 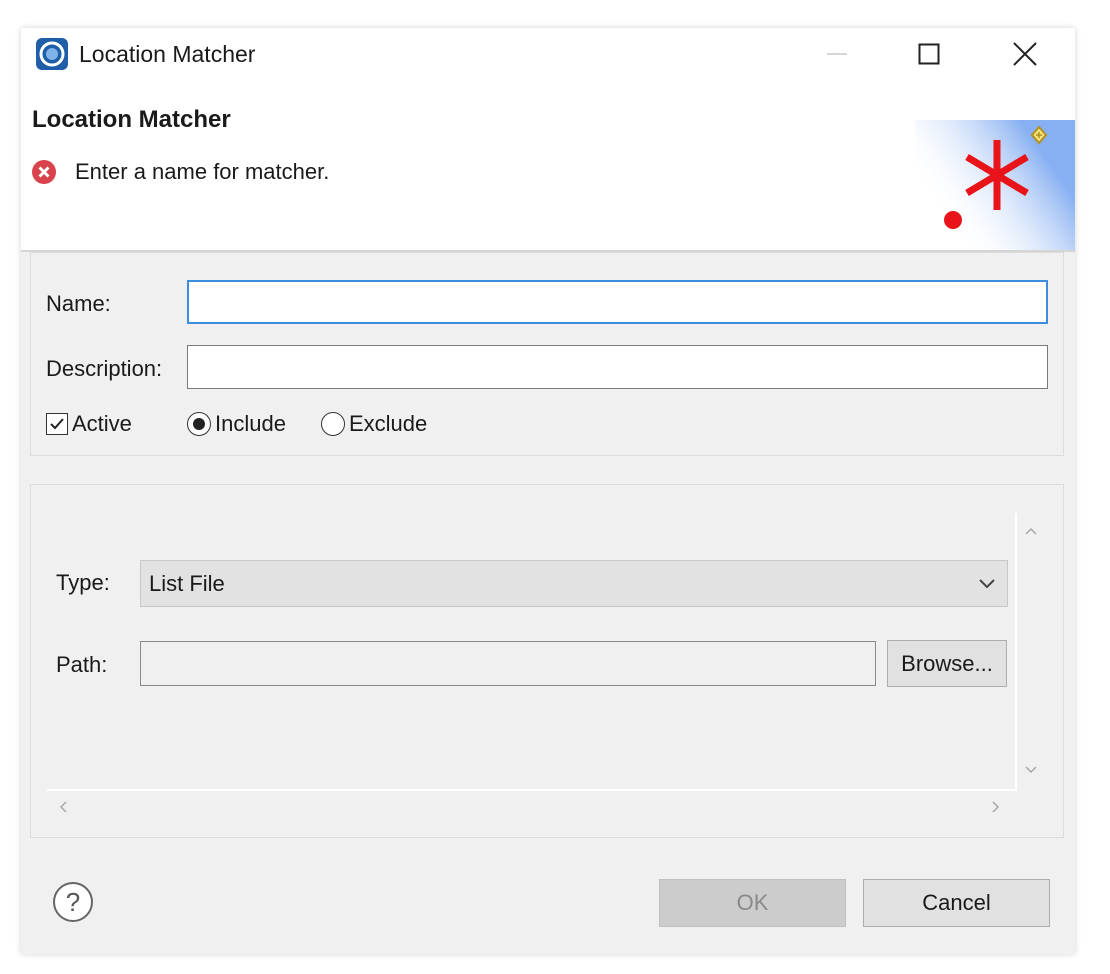 What do you see at coordinates (44, 172) in the screenshot?
I see `error-icon` at bounding box center [44, 172].